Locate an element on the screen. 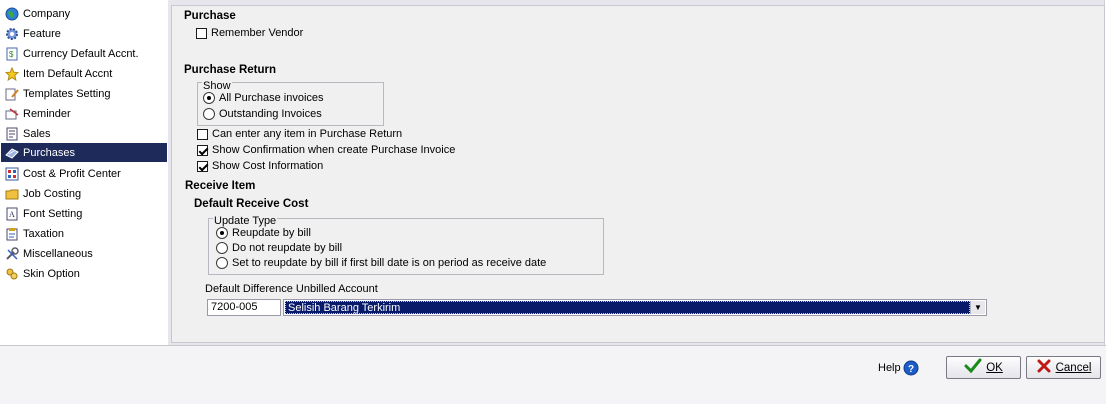 Image resolution: width=1106 pixels, height=404 pixels. chevron-down-icon: ▼ is located at coordinates (977, 307).